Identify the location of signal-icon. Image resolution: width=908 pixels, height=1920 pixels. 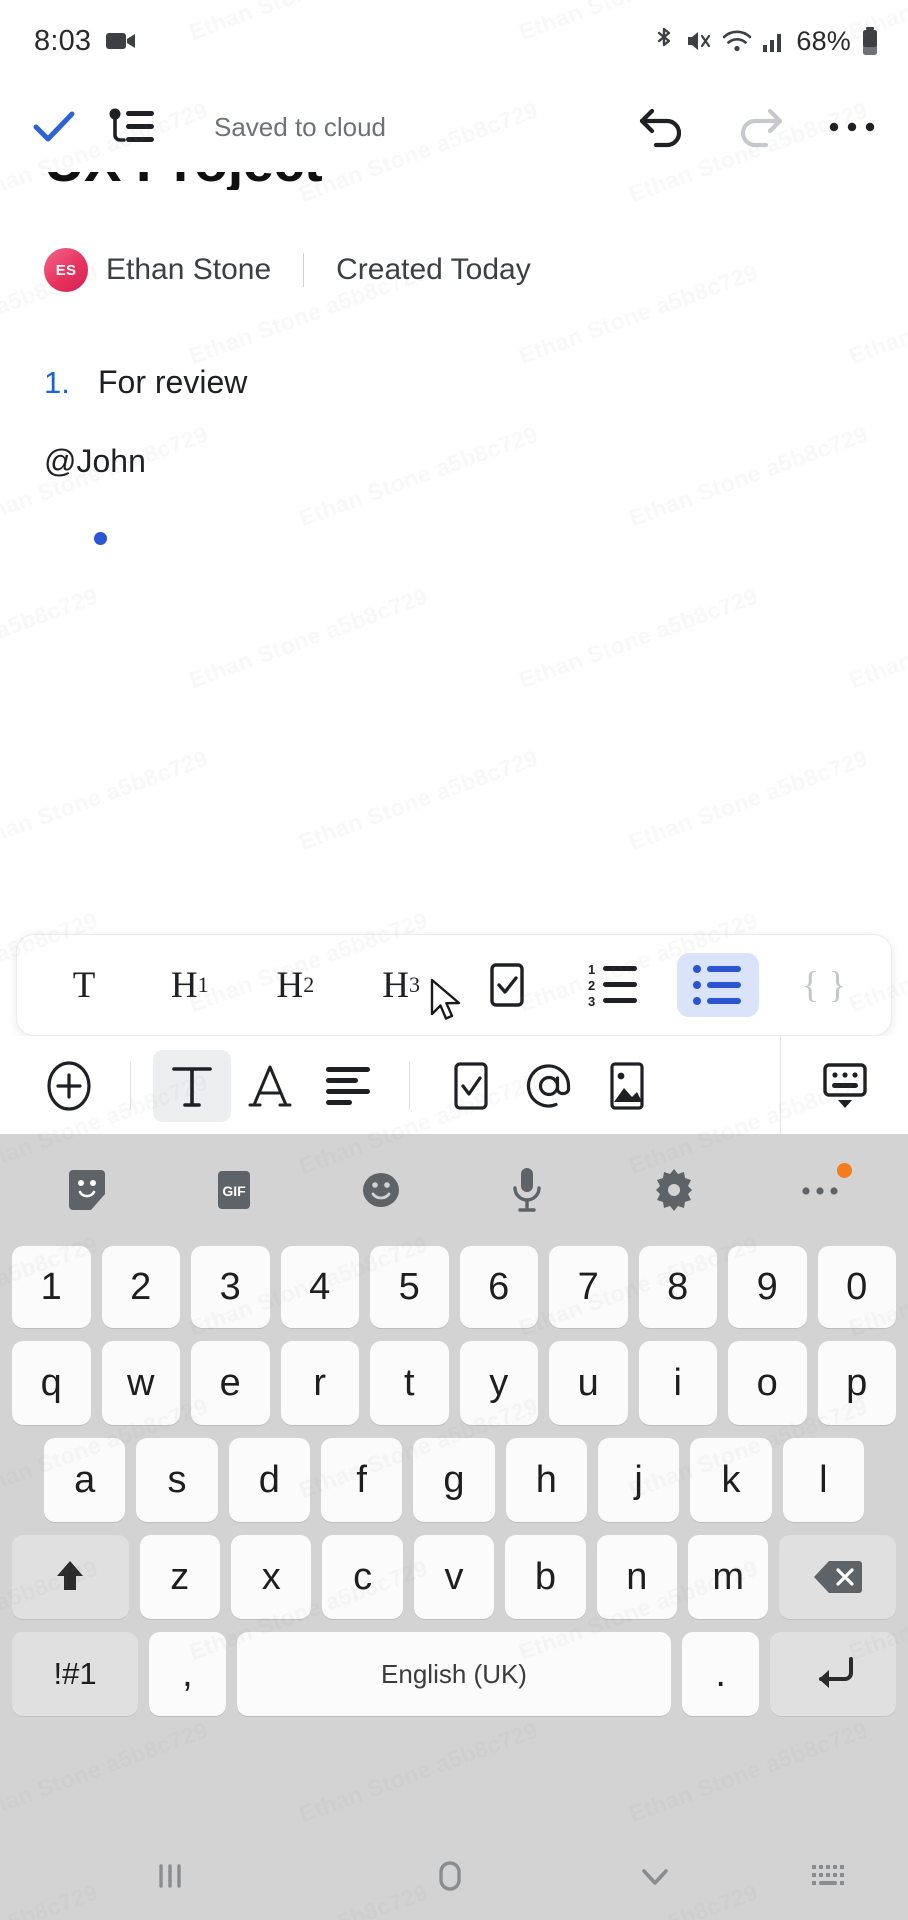
(774, 41).